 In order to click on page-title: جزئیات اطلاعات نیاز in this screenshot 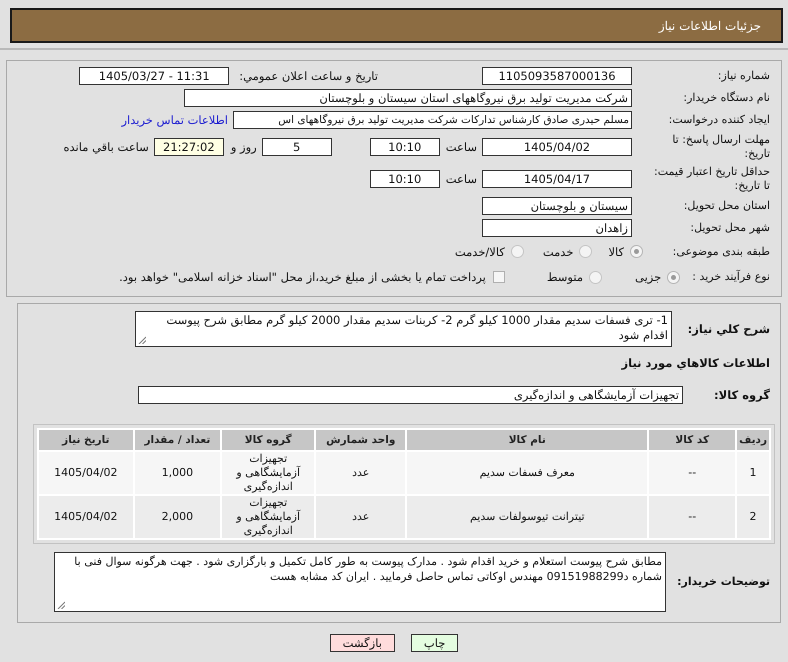, I will do `click(709, 25)`.